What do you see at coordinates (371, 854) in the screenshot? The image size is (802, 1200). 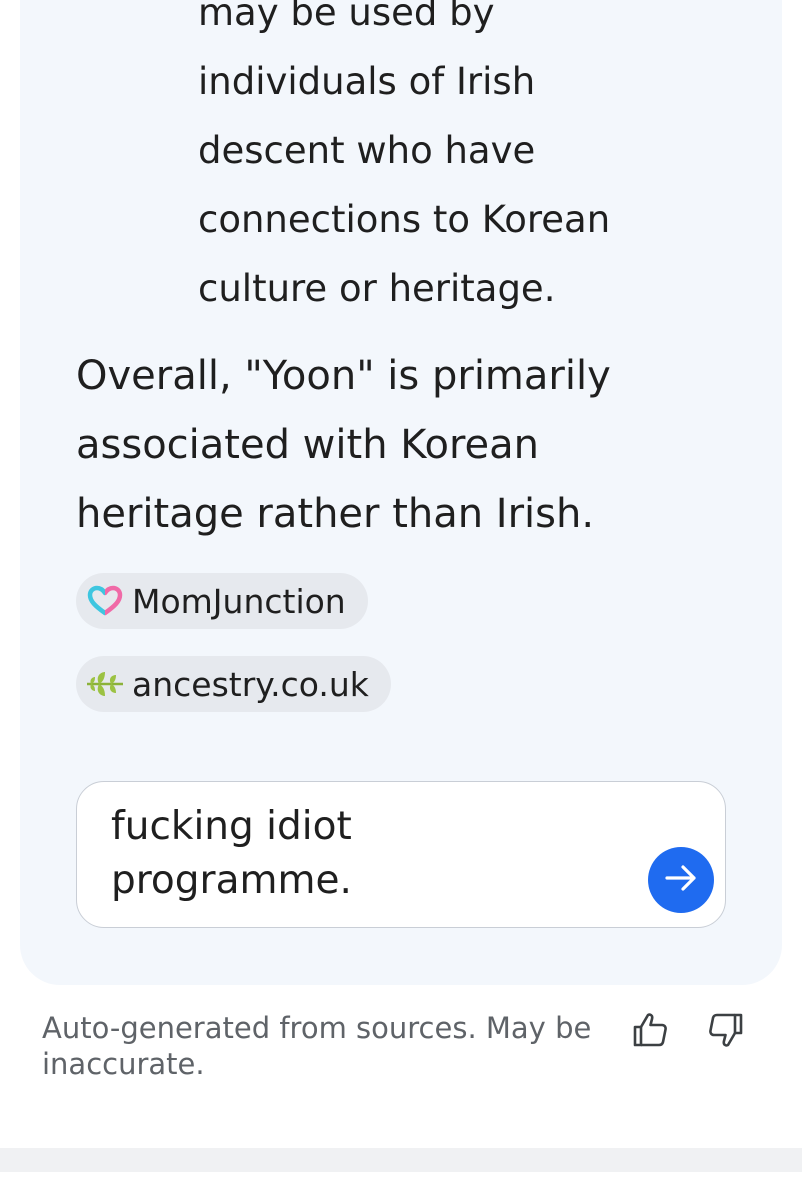 I see `followup-input-text: fucking idiot programme.` at bounding box center [371, 854].